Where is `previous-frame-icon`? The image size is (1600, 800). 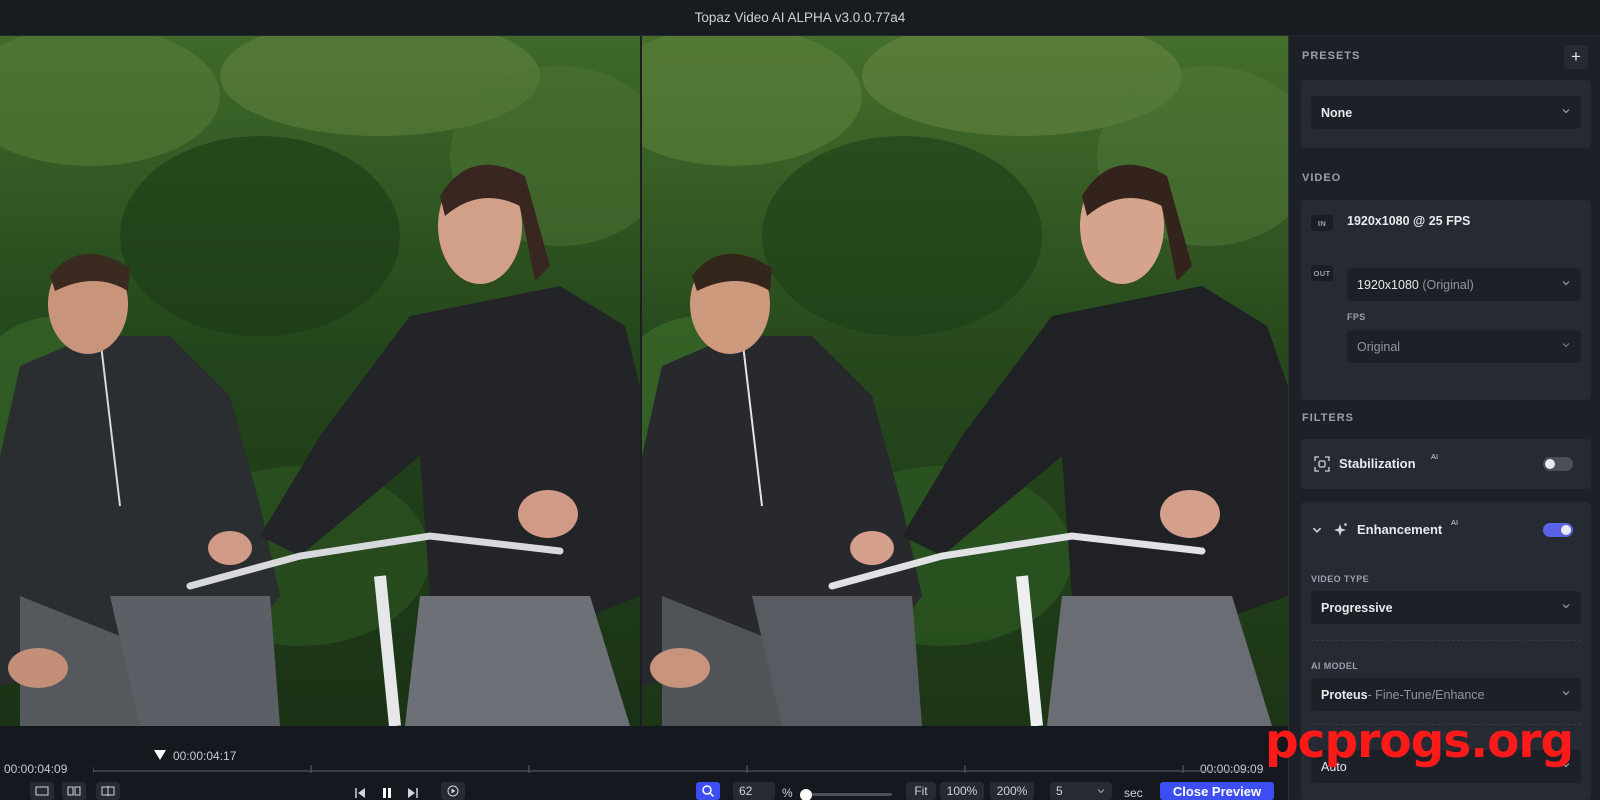
previous-frame-icon is located at coordinates (360, 793).